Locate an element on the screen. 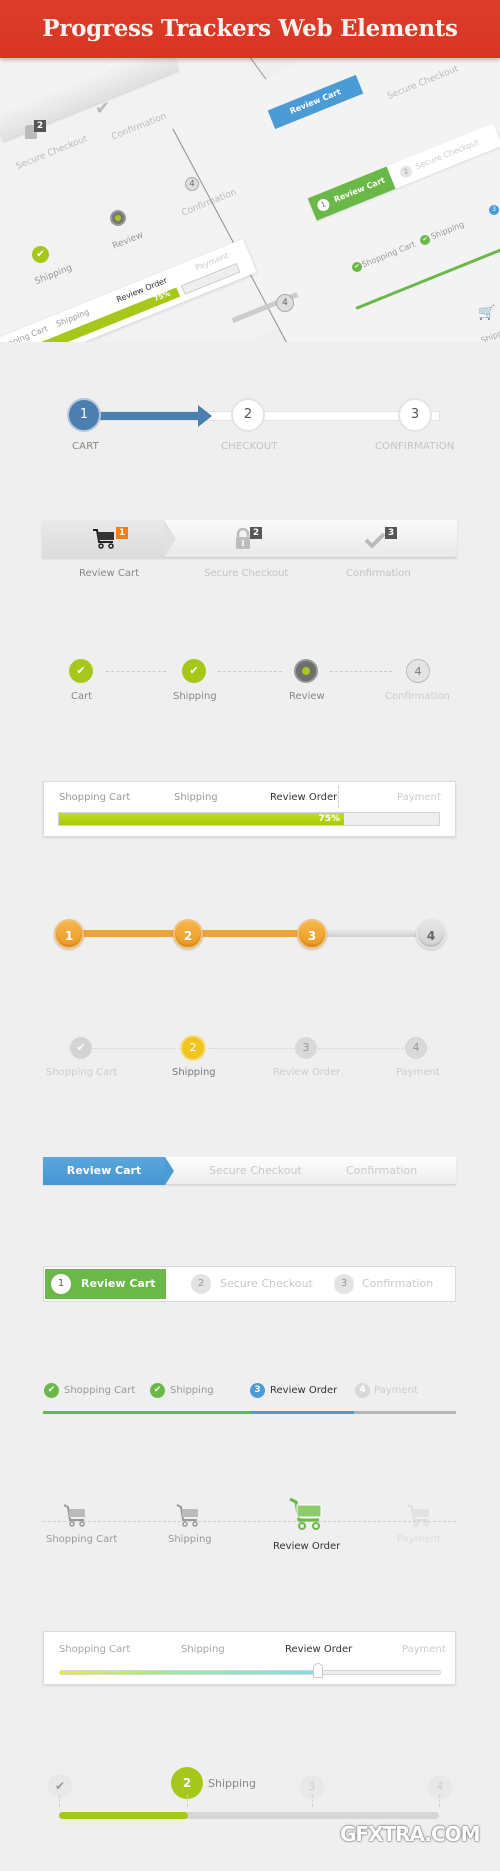 The height and width of the screenshot is (1871, 500). lime-label-shipping: Shipping is located at coordinates (232, 1783).